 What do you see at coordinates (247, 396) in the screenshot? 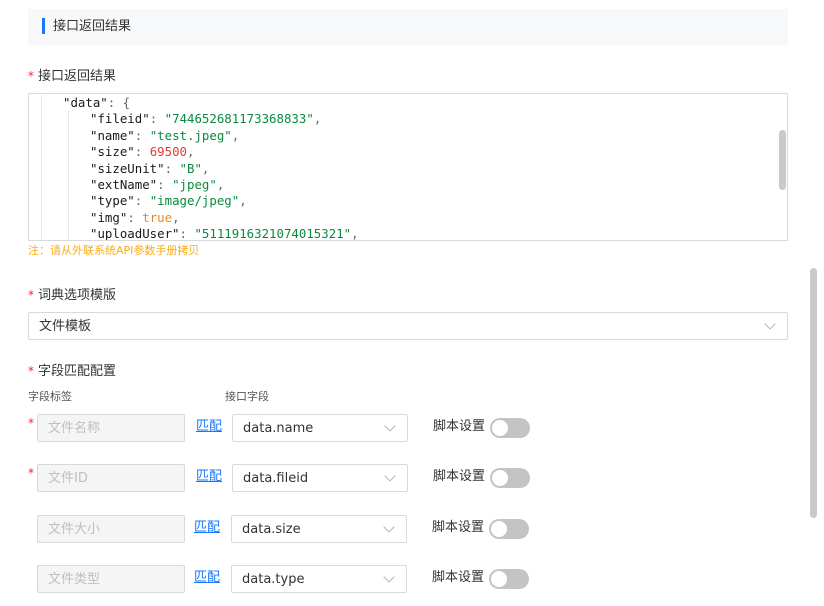
I see `col-api-field: 接口字段` at bounding box center [247, 396].